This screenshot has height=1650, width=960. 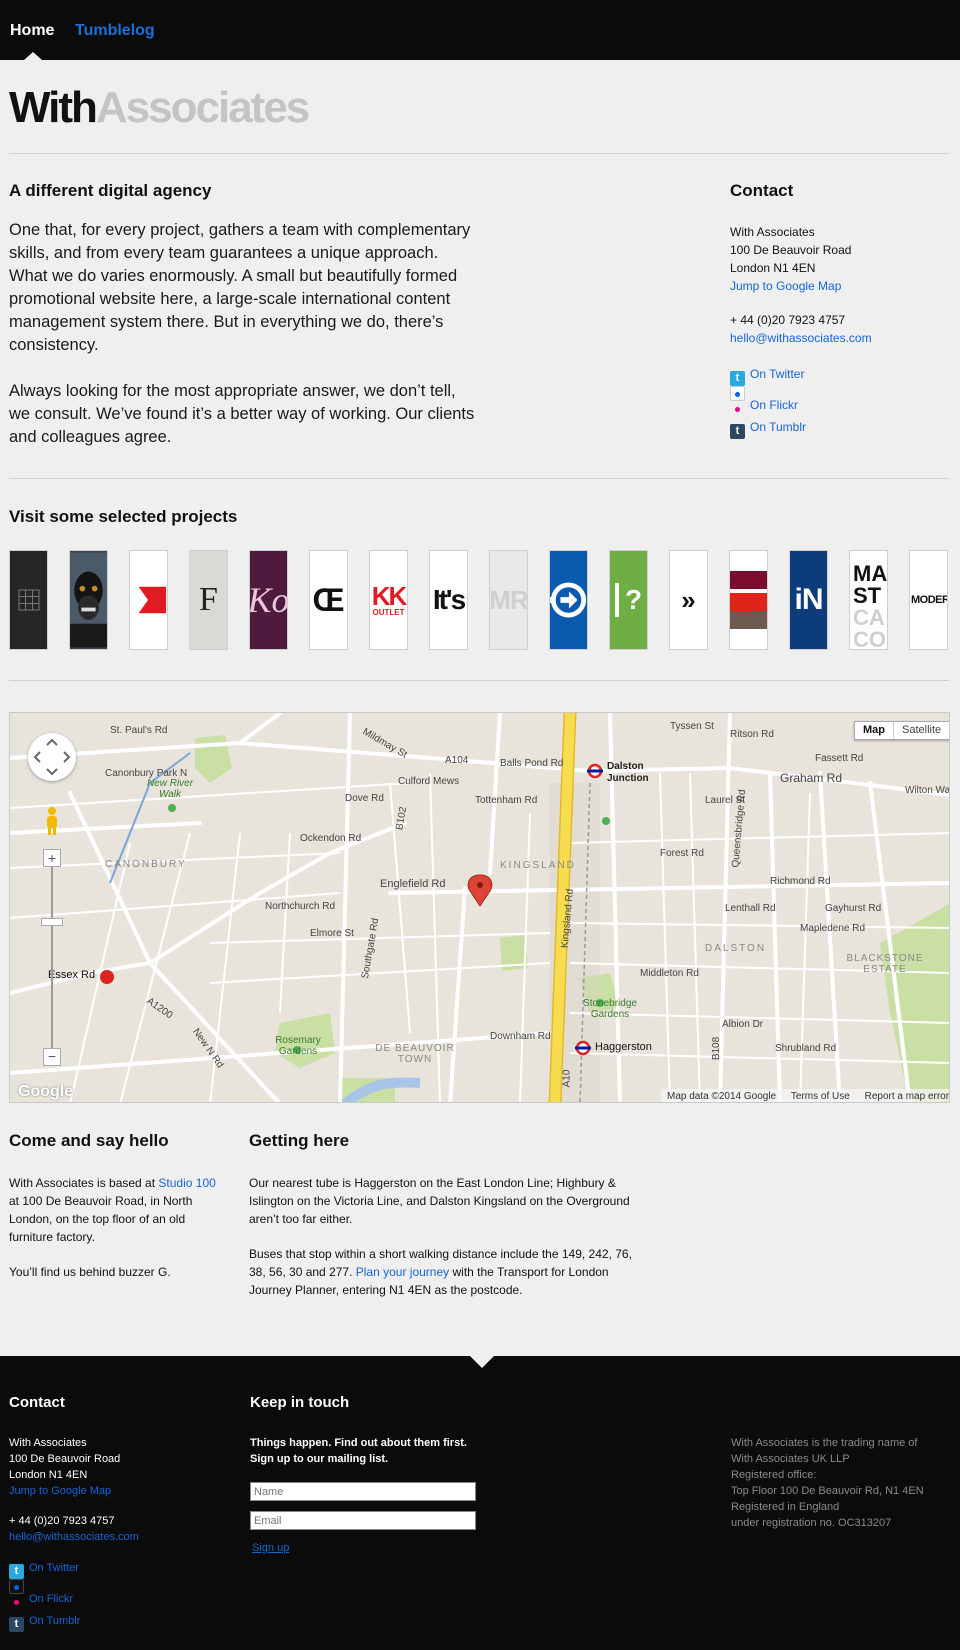 What do you see at coordinates (777, 374) in the screenshot?
I see `twitter-link: On Twitter` at bounding box center [777, 374].